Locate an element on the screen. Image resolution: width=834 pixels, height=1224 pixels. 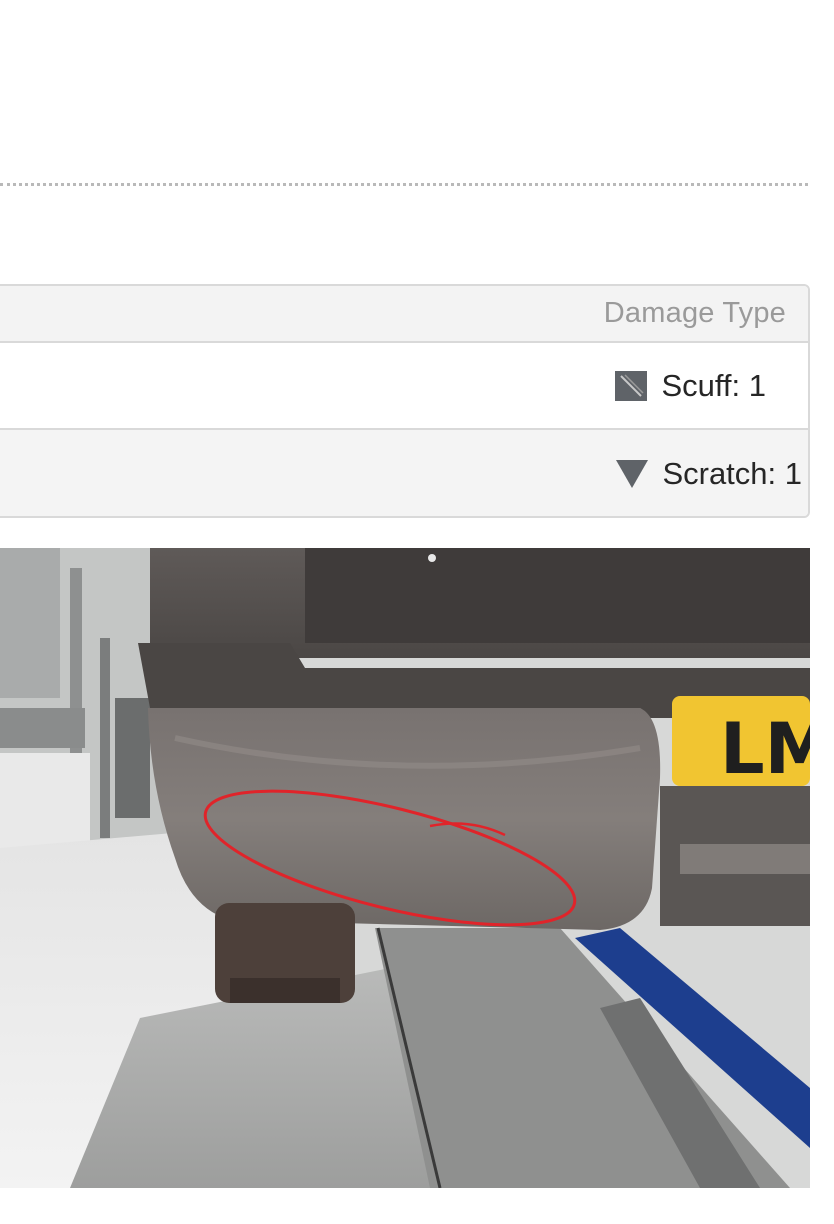
license-plate-text: LM is located at coordinates (765, 749).